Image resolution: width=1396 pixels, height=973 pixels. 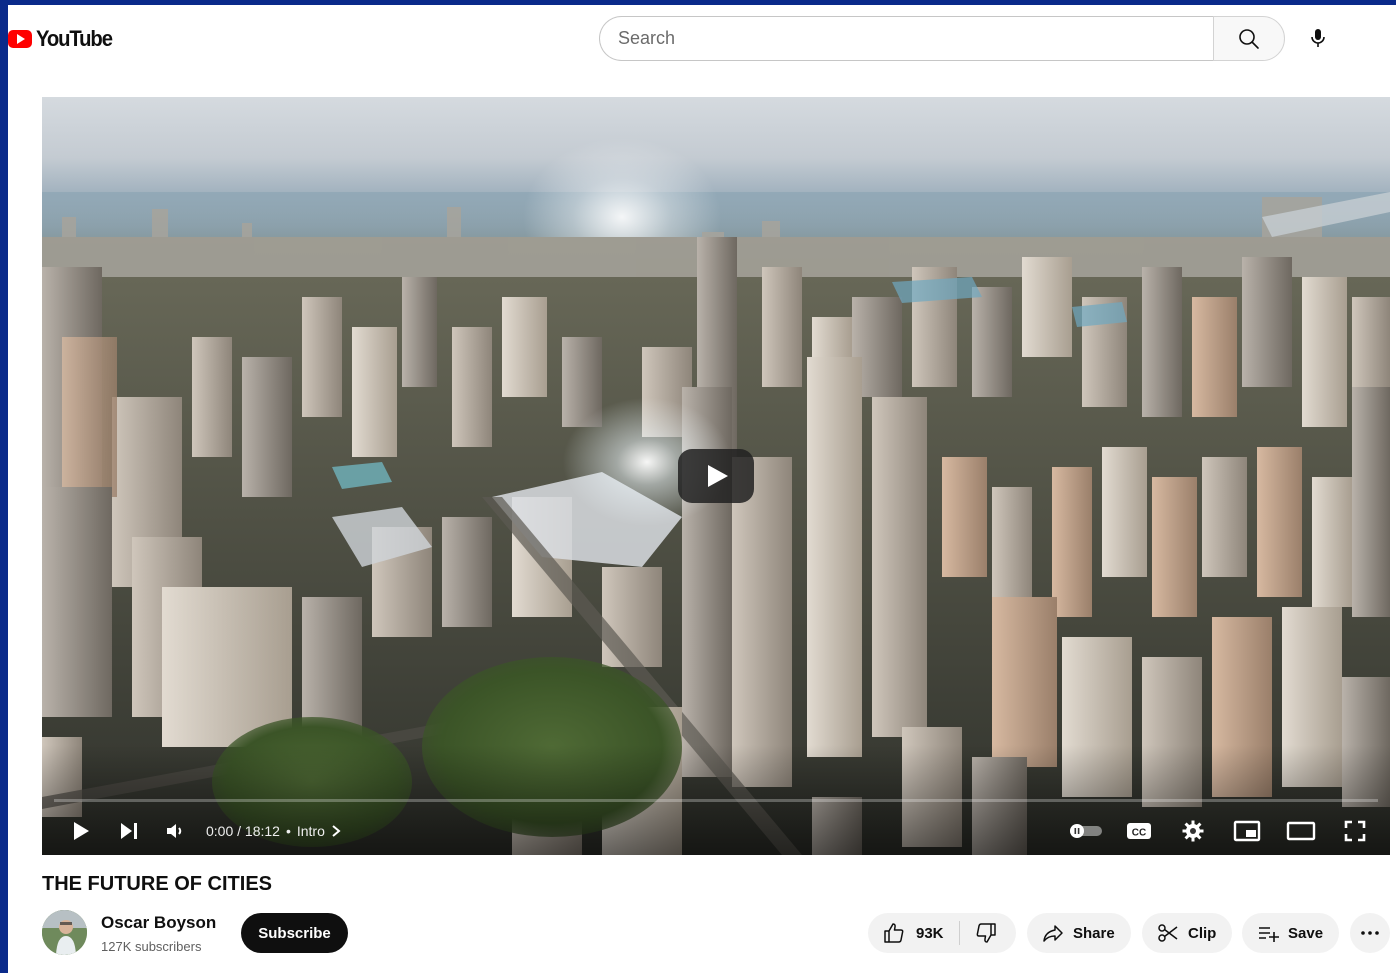 I want to click on settings-button, so click(x=1193, y=831).